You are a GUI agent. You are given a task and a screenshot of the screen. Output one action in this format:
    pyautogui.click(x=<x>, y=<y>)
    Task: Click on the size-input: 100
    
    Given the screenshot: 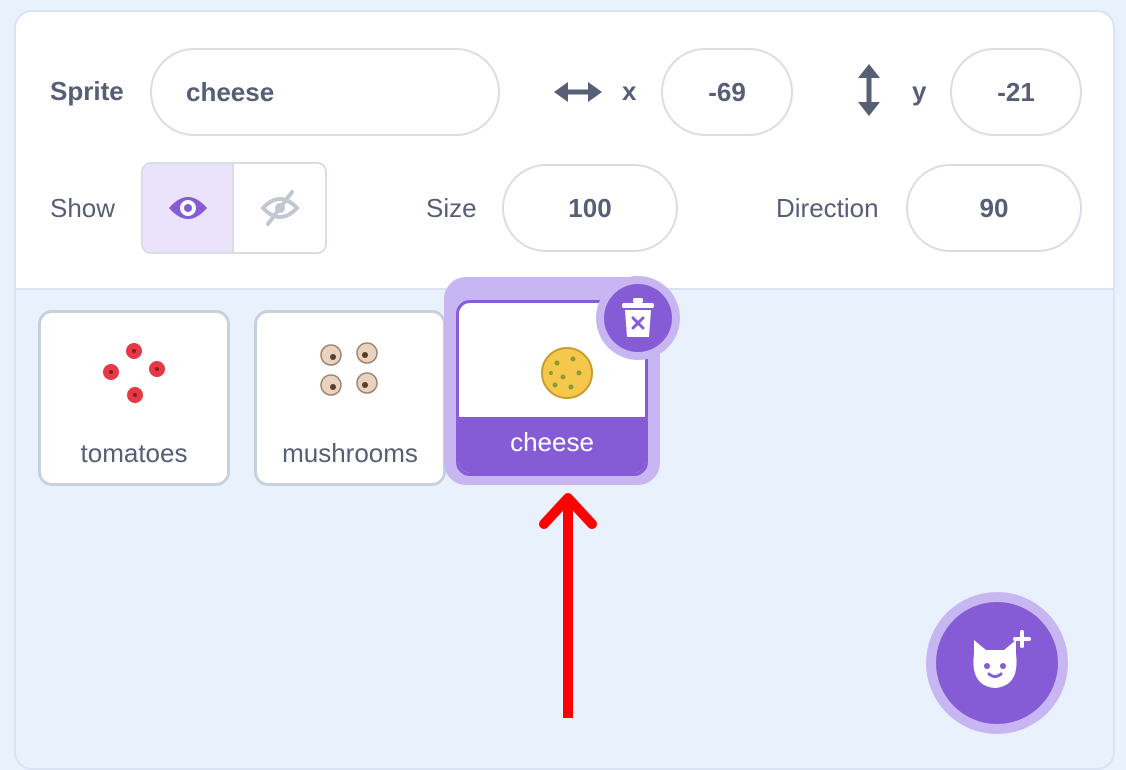 What is the action you would take?
    pyautogui.click(x=590, y=208)
    